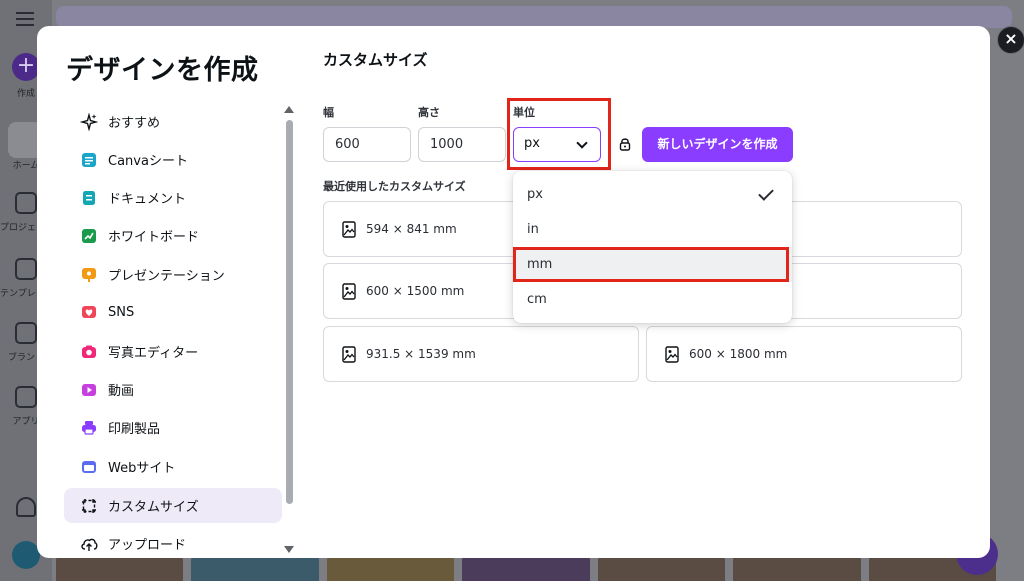 This screenshot has height=581, width=1024. What do you see at coordinates (148, 161) in the screenshot?
I see `sidebar-item-label: Canvaシート` at bounding box center [148, 161].